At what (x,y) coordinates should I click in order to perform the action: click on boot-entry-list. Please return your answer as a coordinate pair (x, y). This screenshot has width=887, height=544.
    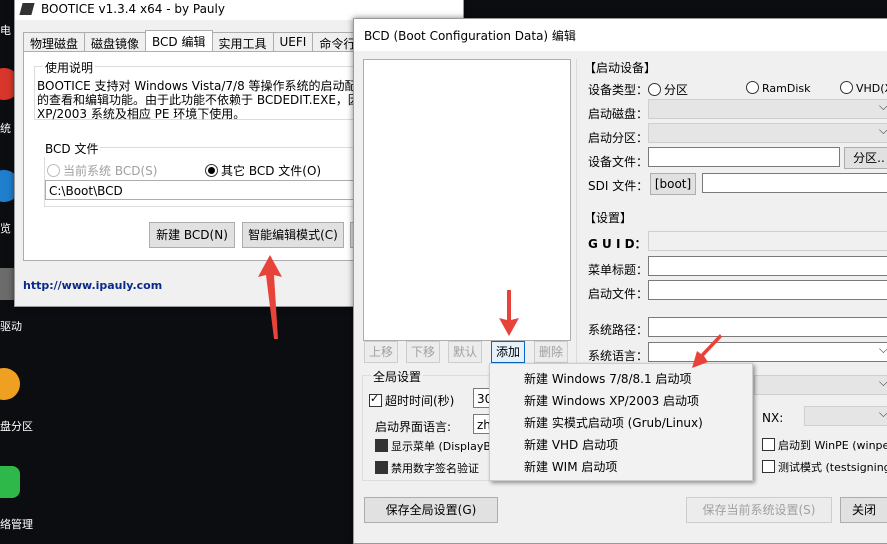
    Looking at the image, I should click on (467, 200).